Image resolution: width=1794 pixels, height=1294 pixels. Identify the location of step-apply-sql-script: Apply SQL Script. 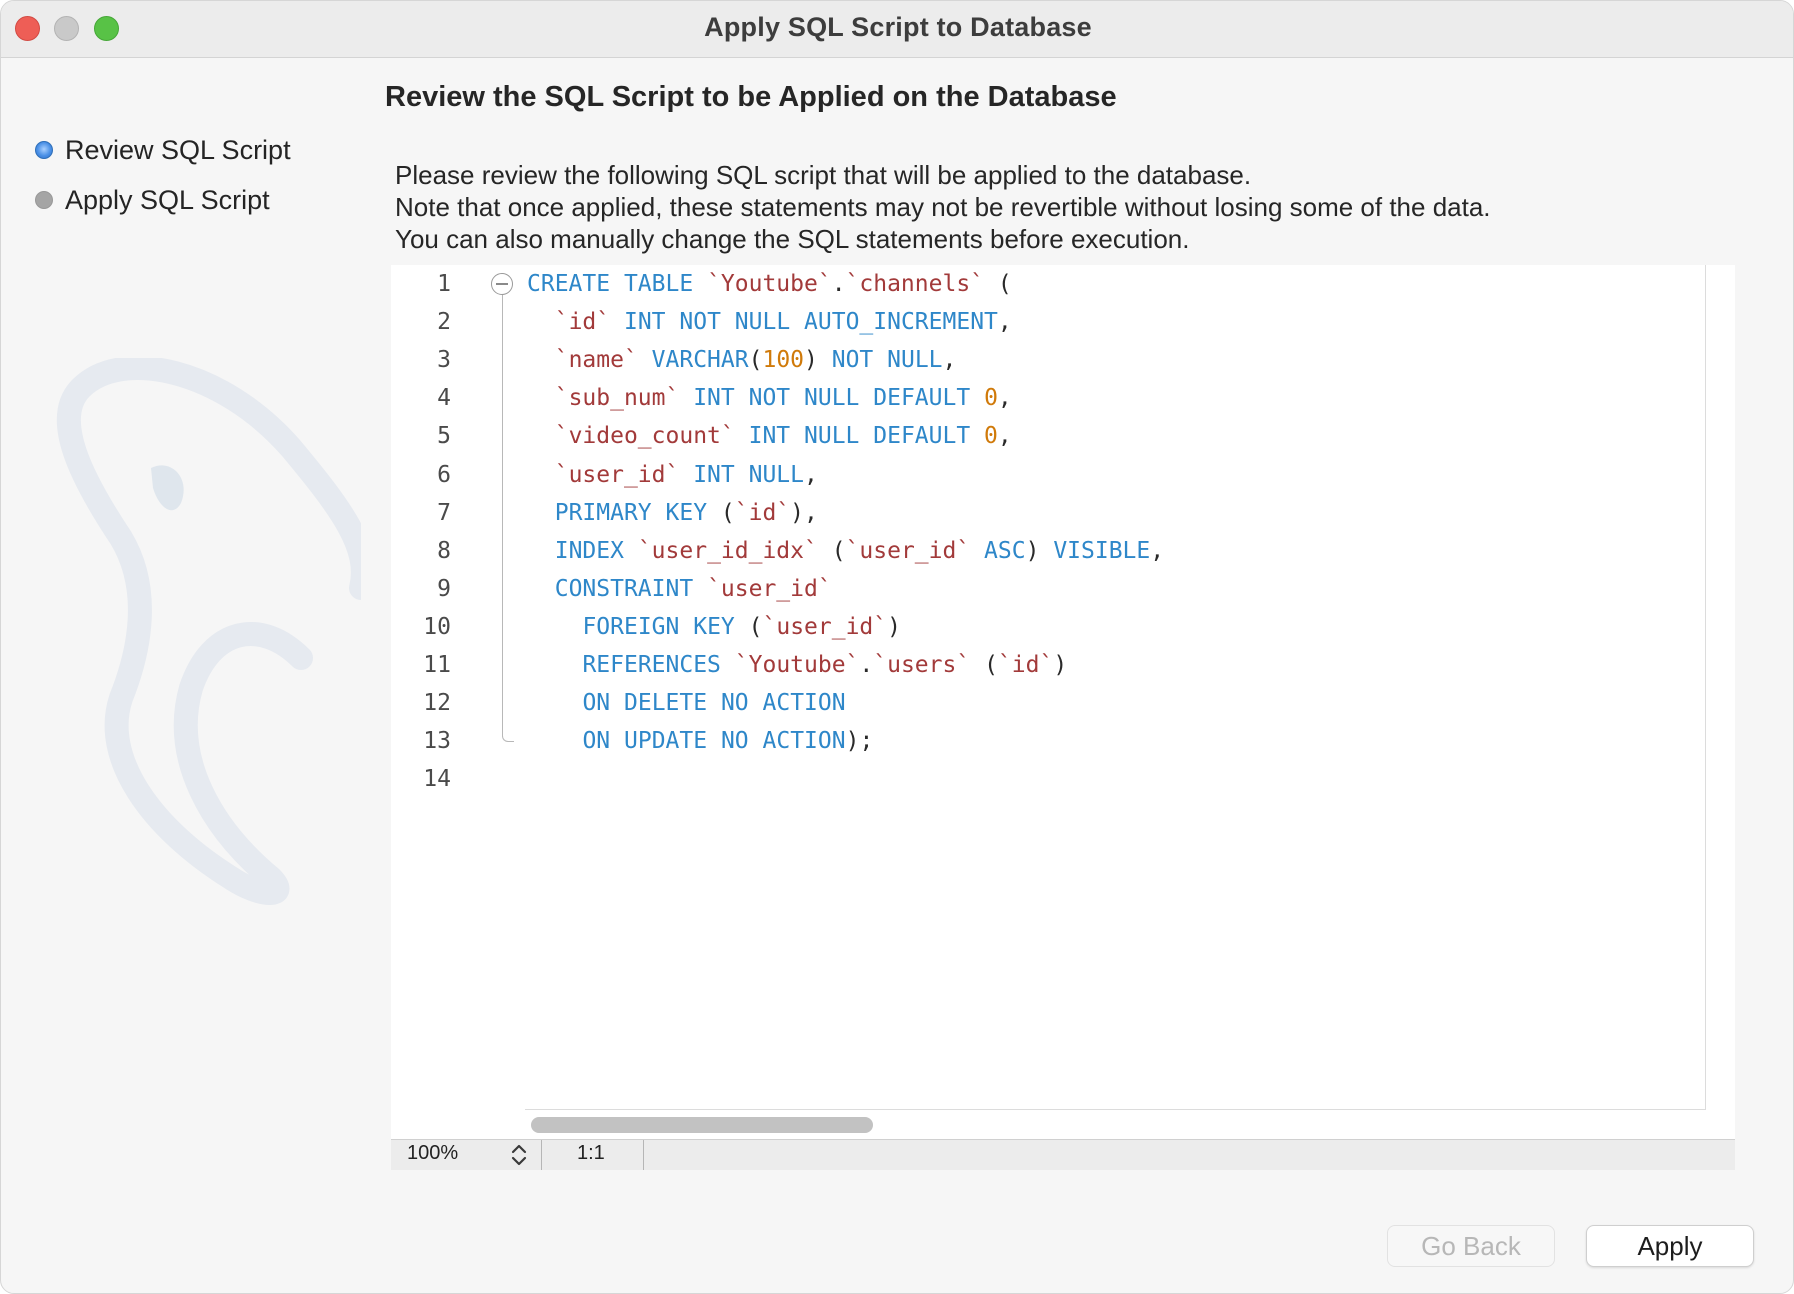
(152, 200).